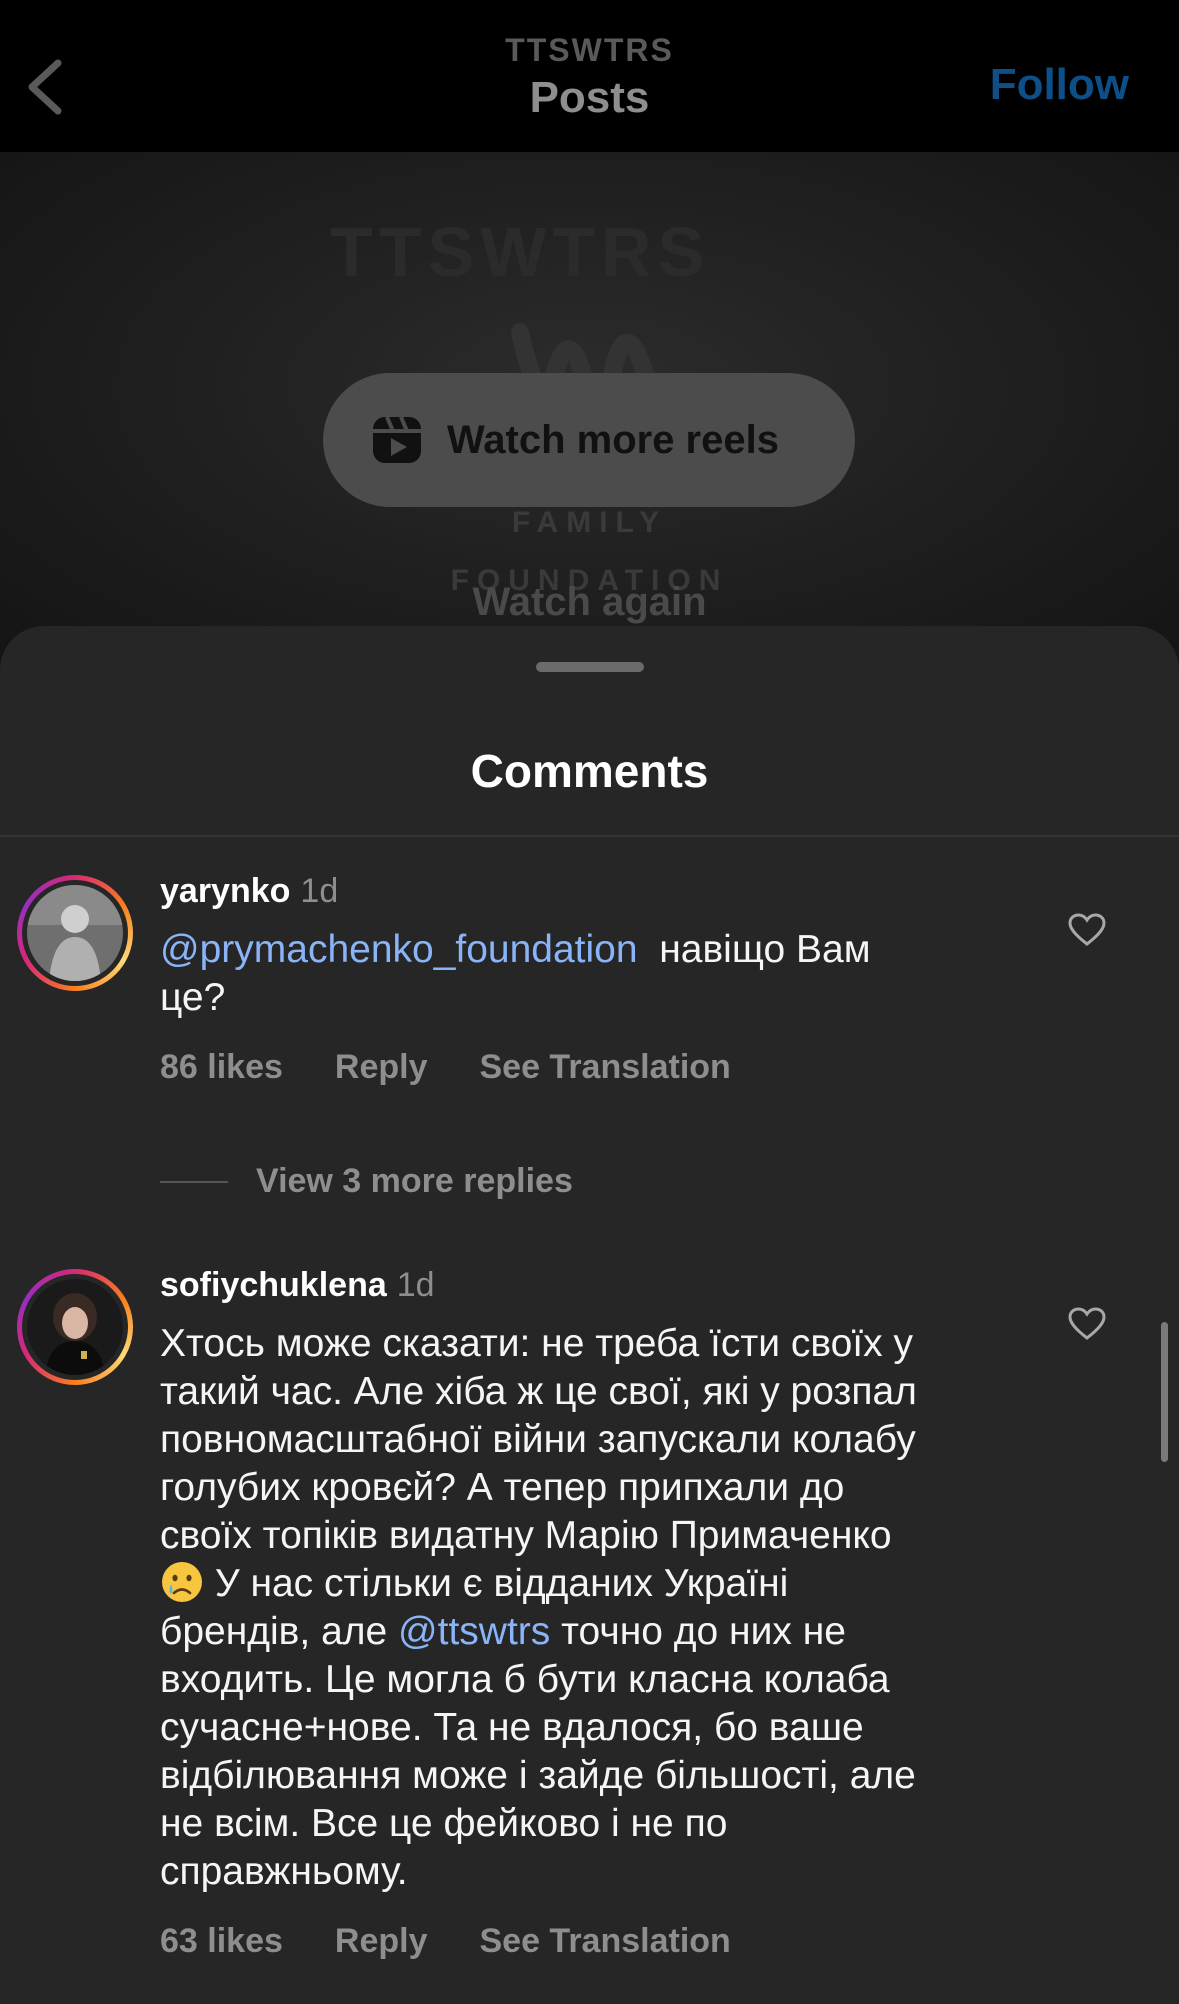  What do you see at coordinates (538, 1775) in the screenshot?
I see `comment-text-line: відбілювання може і зайде більшості, але` at bounding box center [538, 1775].